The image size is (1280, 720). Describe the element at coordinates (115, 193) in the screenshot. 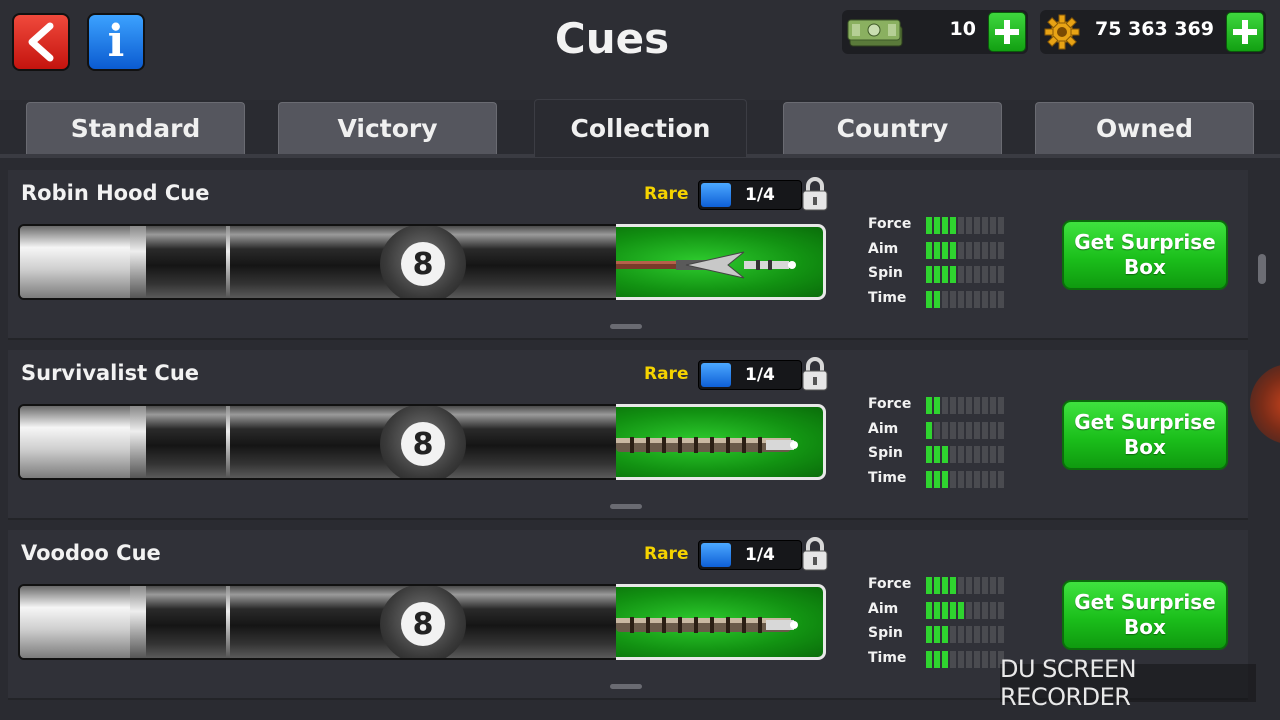

I see `cue-name: Robin Hood Cue` at that location.